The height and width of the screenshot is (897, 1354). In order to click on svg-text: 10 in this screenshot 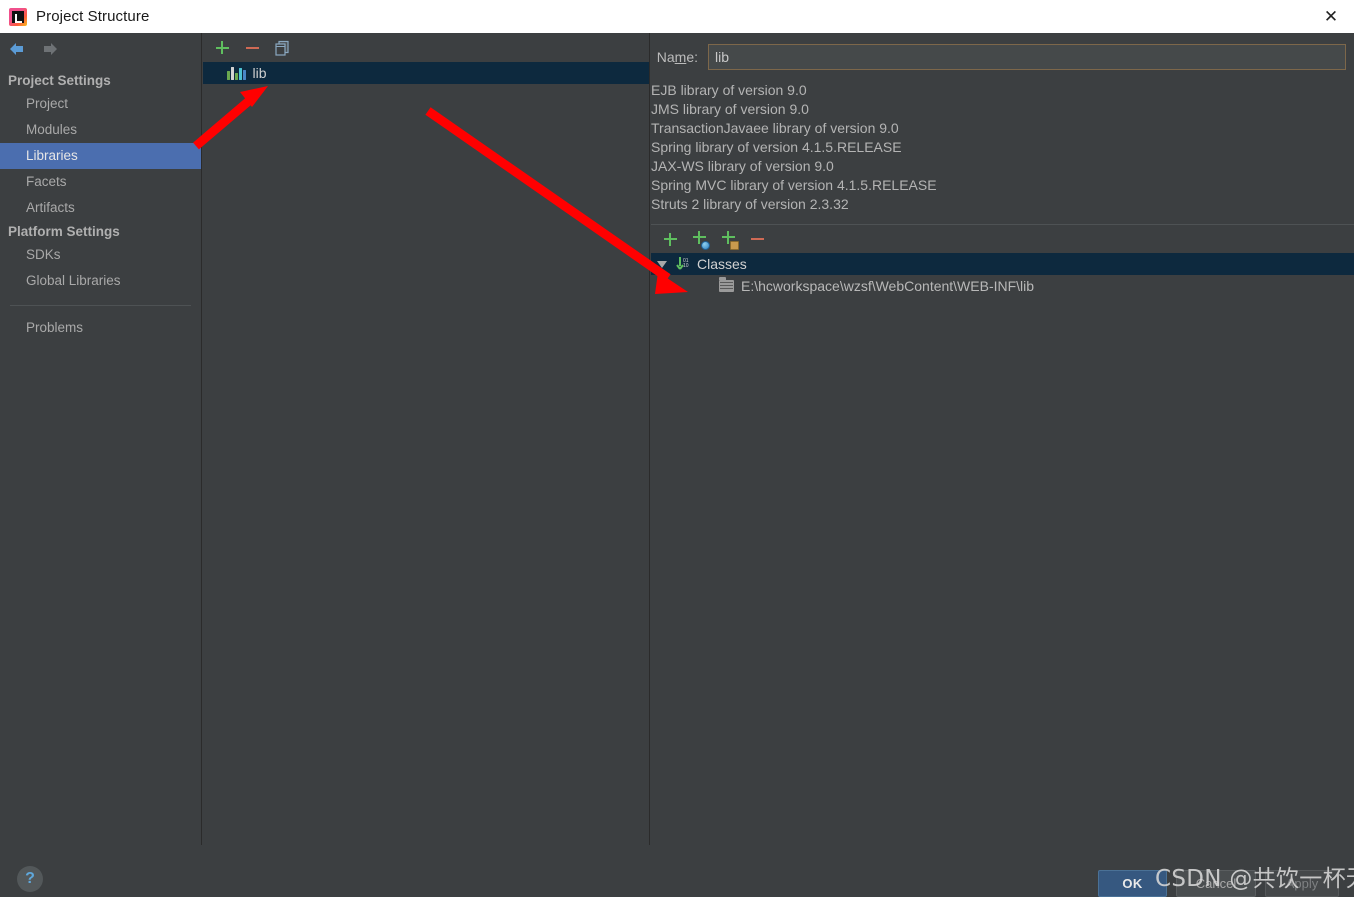, I will do `click(686, 266)`.